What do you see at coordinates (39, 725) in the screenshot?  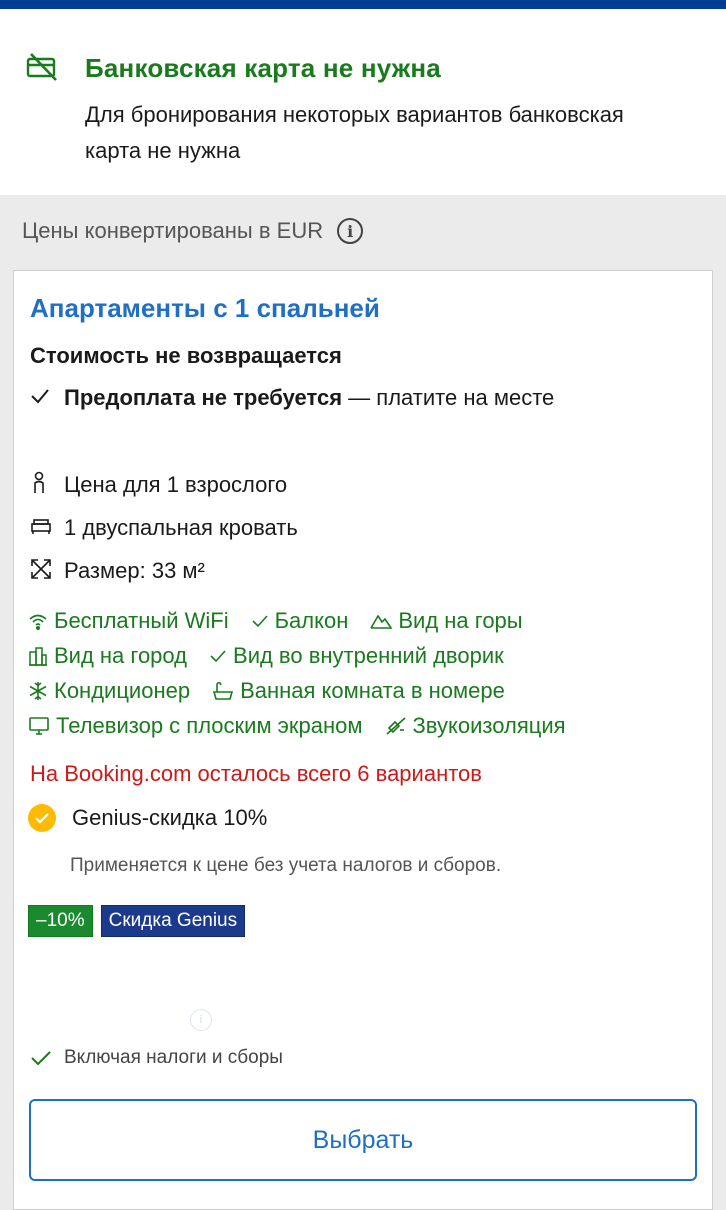 I see `tv-icon` at bounding box center [39, 725].